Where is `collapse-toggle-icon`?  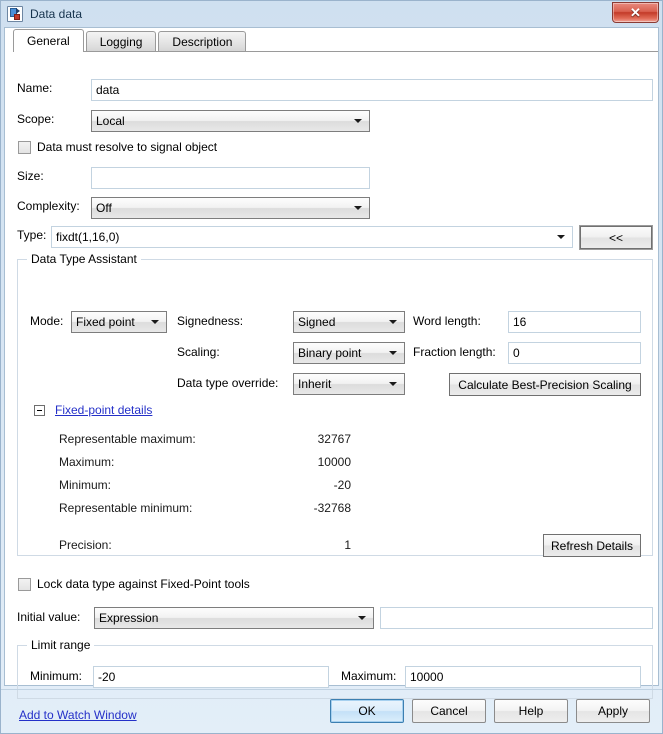 collapse-toggle-icon is located at coordinates (39, 410).